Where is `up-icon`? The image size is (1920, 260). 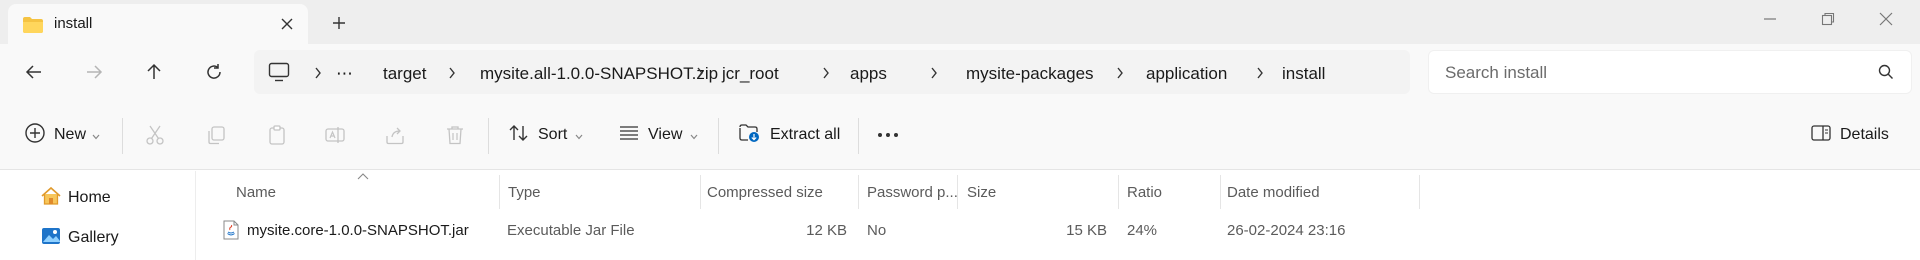
up-icon is located at coordinates (154, 72).